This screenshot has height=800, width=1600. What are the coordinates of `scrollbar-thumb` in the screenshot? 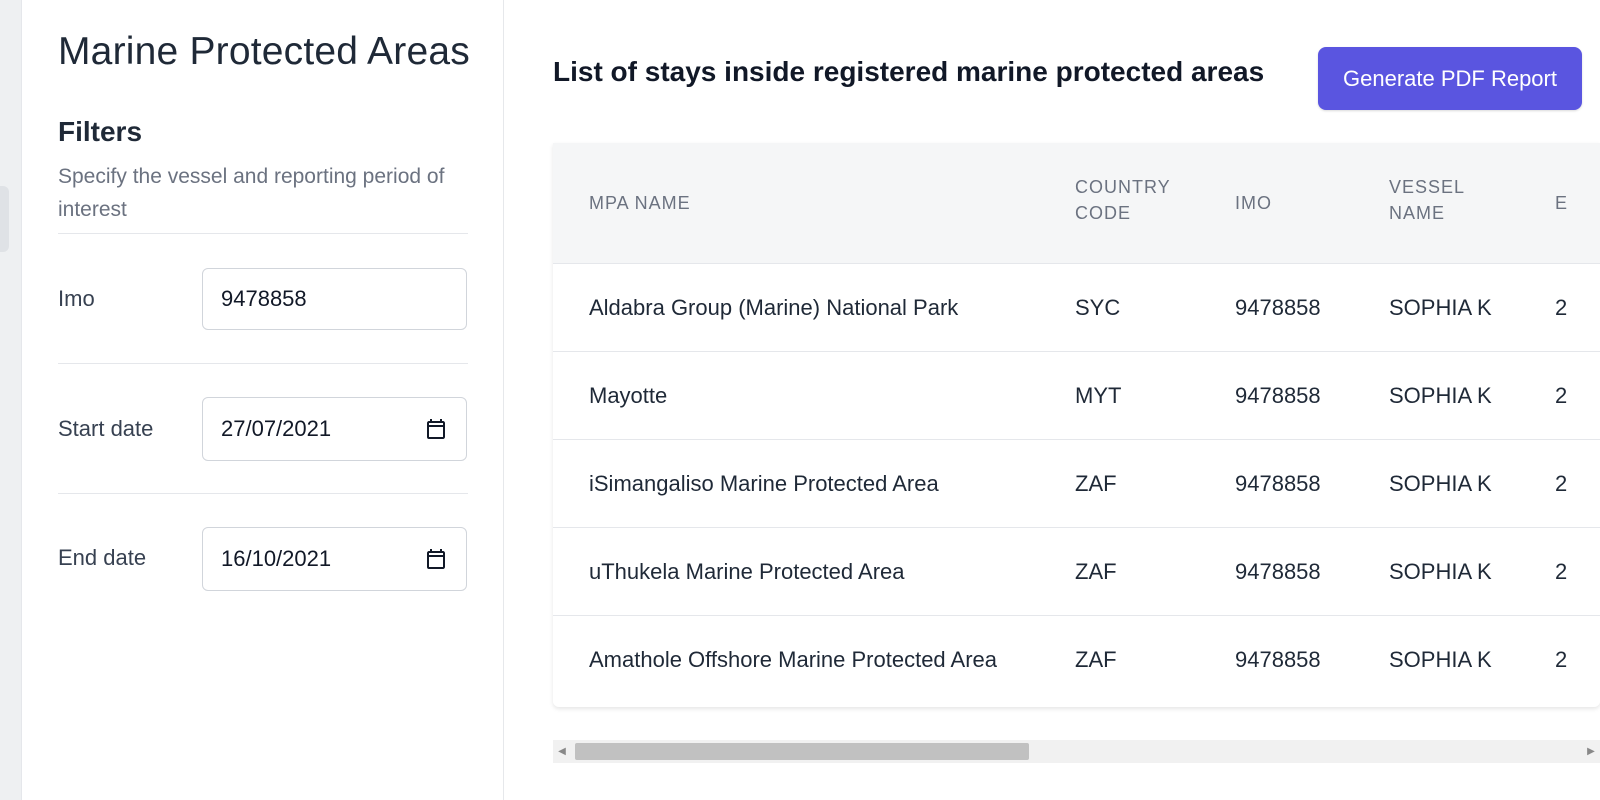 It's located at (802, 751).